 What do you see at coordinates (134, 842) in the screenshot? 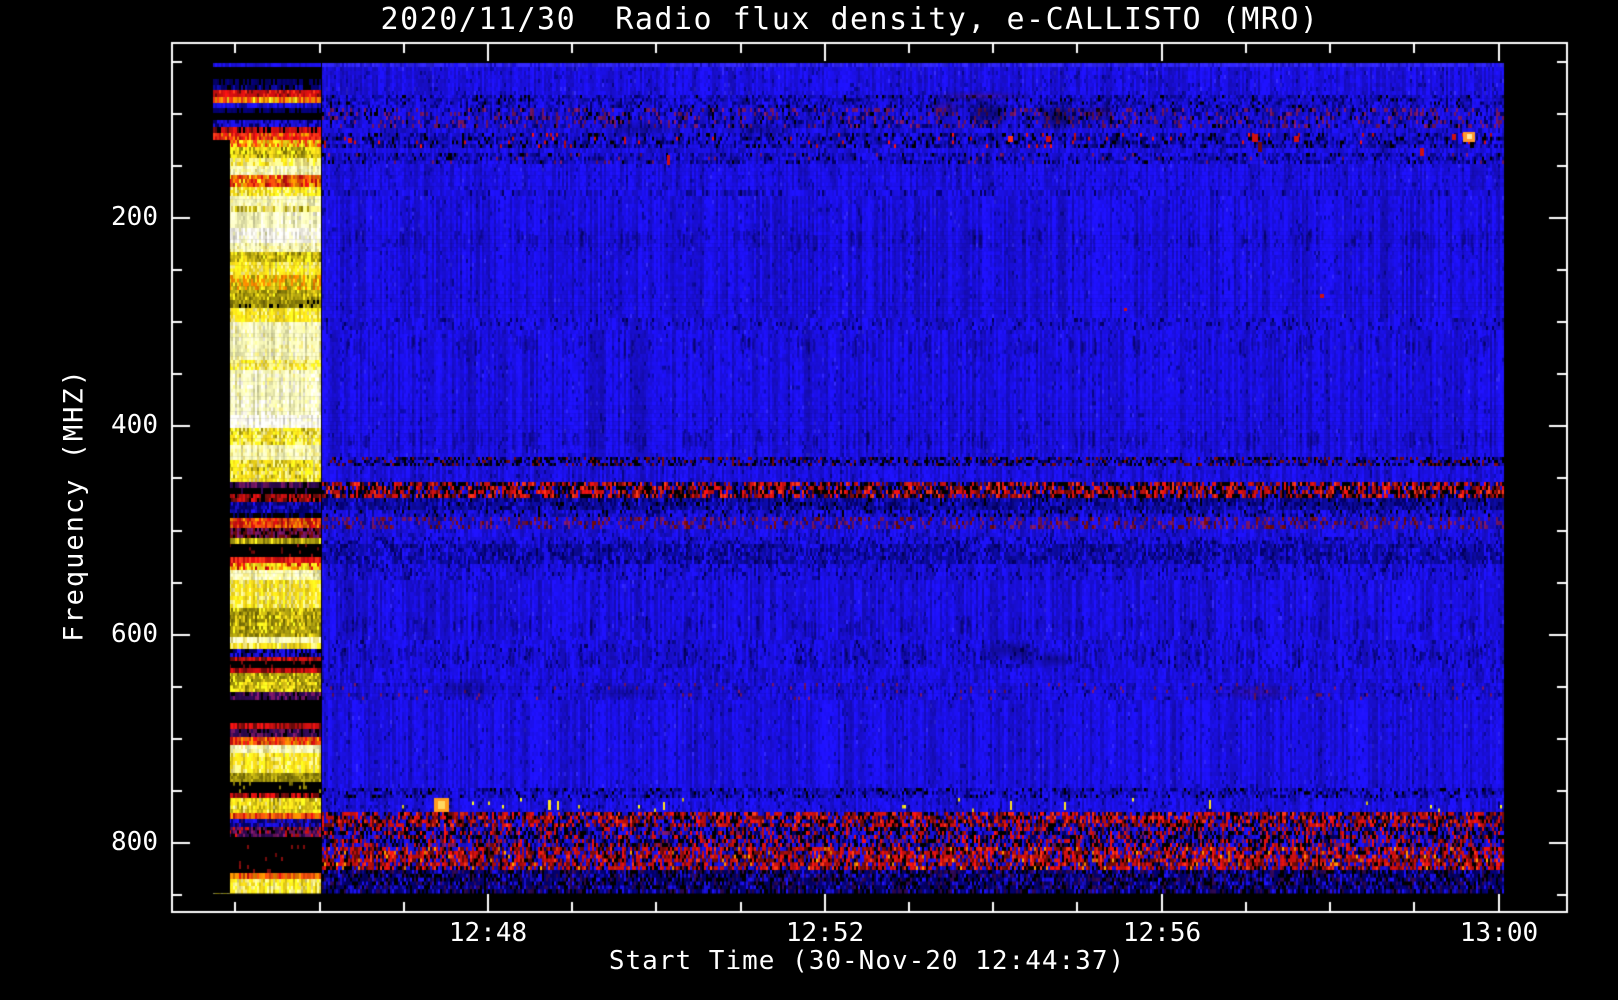
I see `y-tick-label: 800` at bounding box center [134, 842].